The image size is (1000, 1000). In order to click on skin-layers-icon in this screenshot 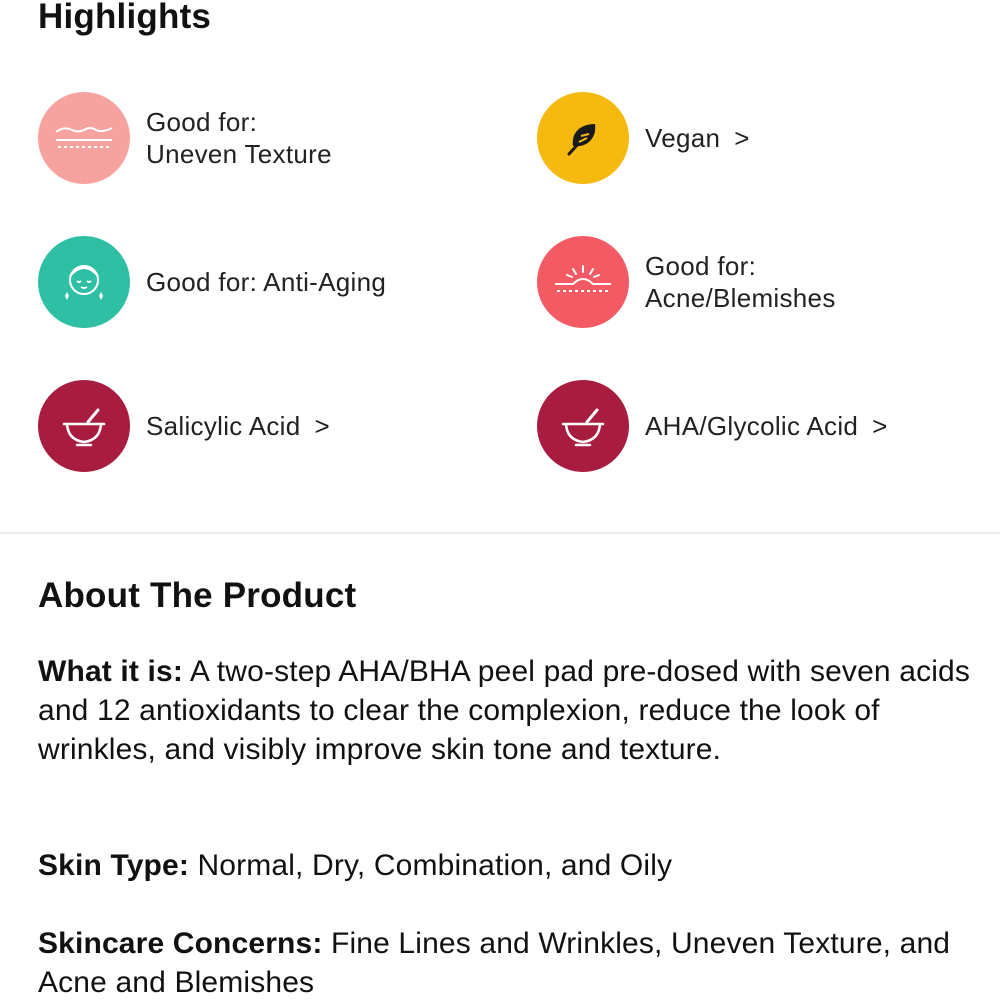, I will do `click(84, 138)`.